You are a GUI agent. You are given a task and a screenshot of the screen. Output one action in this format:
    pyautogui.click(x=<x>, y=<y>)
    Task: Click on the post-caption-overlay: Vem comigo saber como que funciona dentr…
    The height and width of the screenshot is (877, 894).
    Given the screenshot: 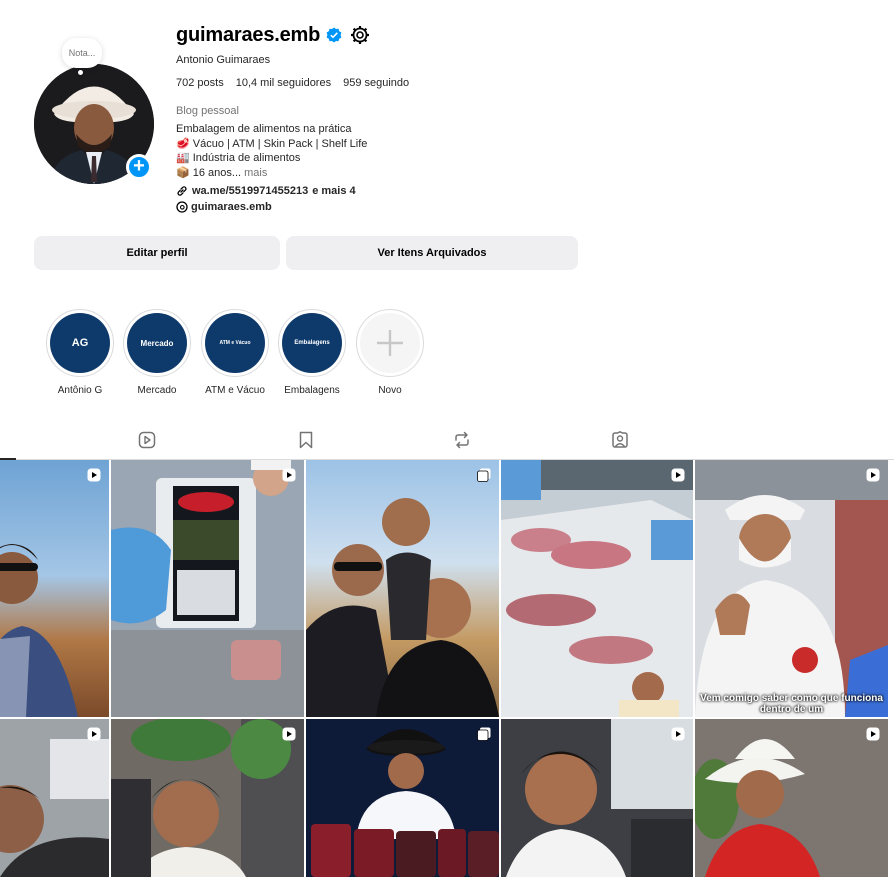 What is the action you would take?
    pyautogui.click(x=791, y=704)
    